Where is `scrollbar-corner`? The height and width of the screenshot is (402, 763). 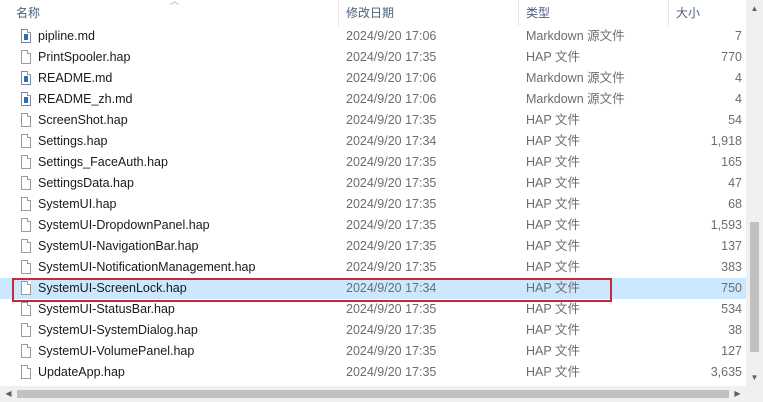 scrollbar-corner is located at coordinates (754, 394).